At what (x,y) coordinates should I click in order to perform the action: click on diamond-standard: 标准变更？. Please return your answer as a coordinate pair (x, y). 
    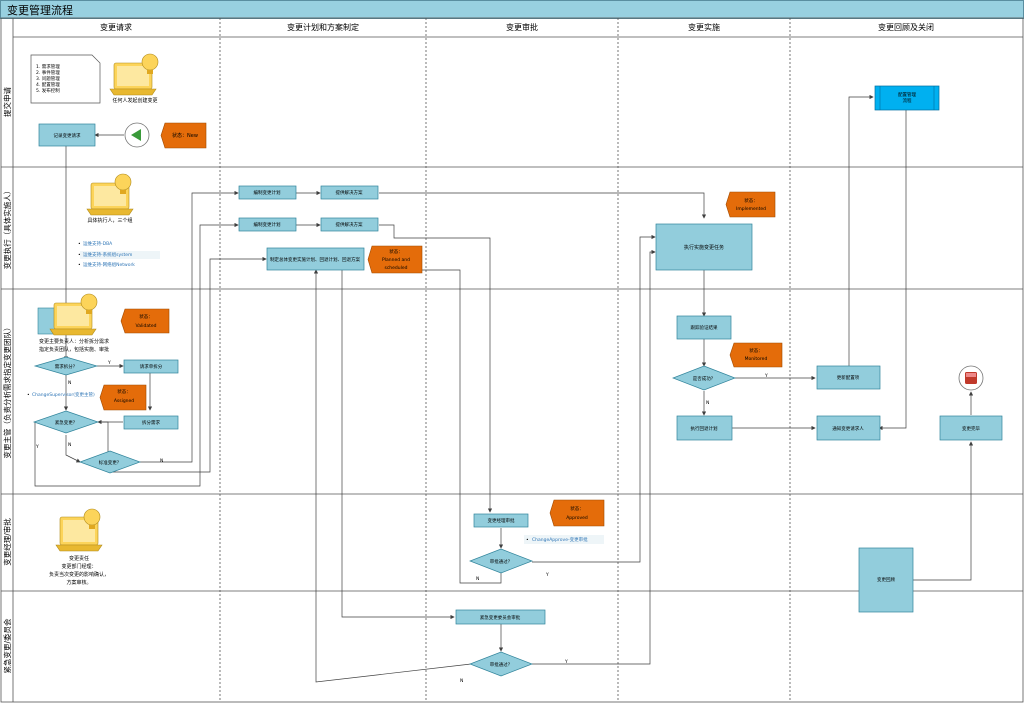
    Looking at the image, I should click on (110, 462).